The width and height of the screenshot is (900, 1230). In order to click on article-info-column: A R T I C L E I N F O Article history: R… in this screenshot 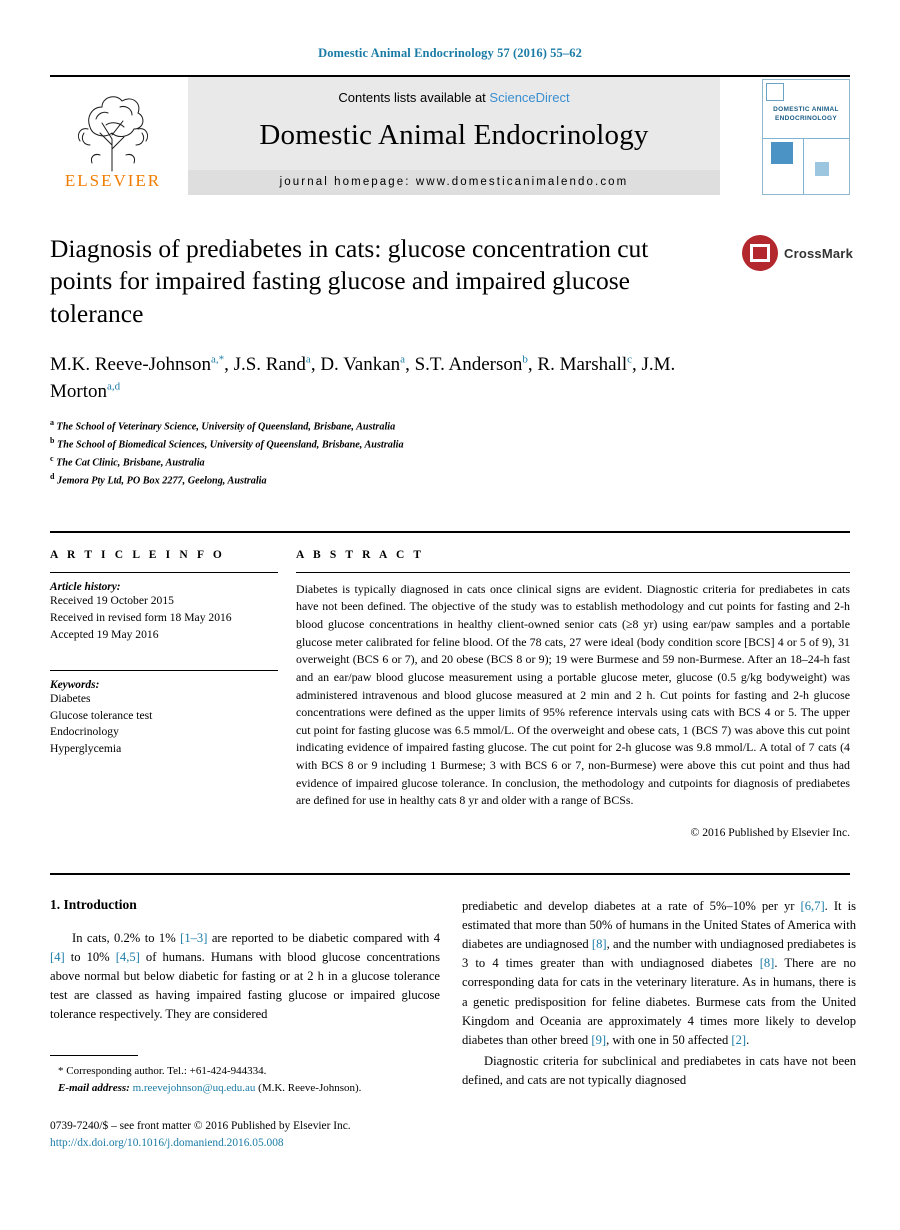, I will do `click(164, 694)`.